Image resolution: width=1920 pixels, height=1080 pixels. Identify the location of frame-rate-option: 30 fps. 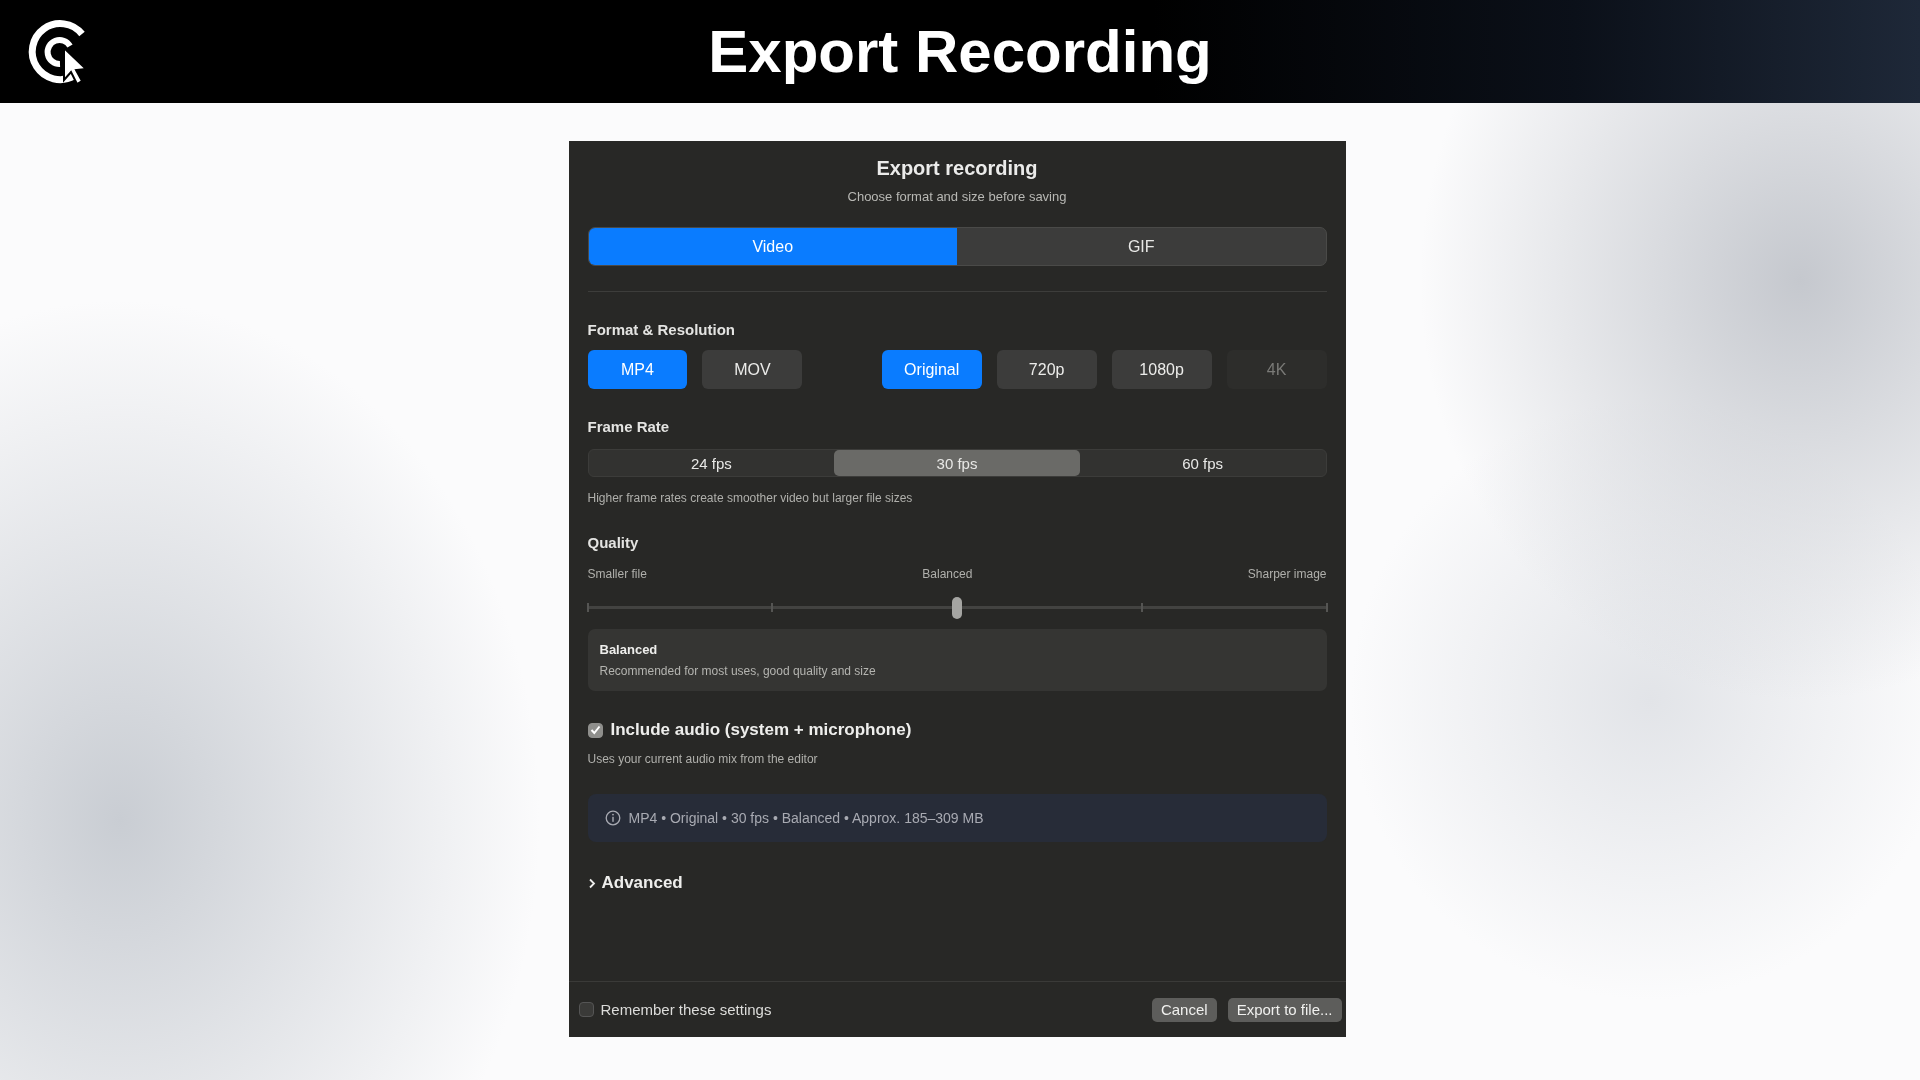
(957, 463).